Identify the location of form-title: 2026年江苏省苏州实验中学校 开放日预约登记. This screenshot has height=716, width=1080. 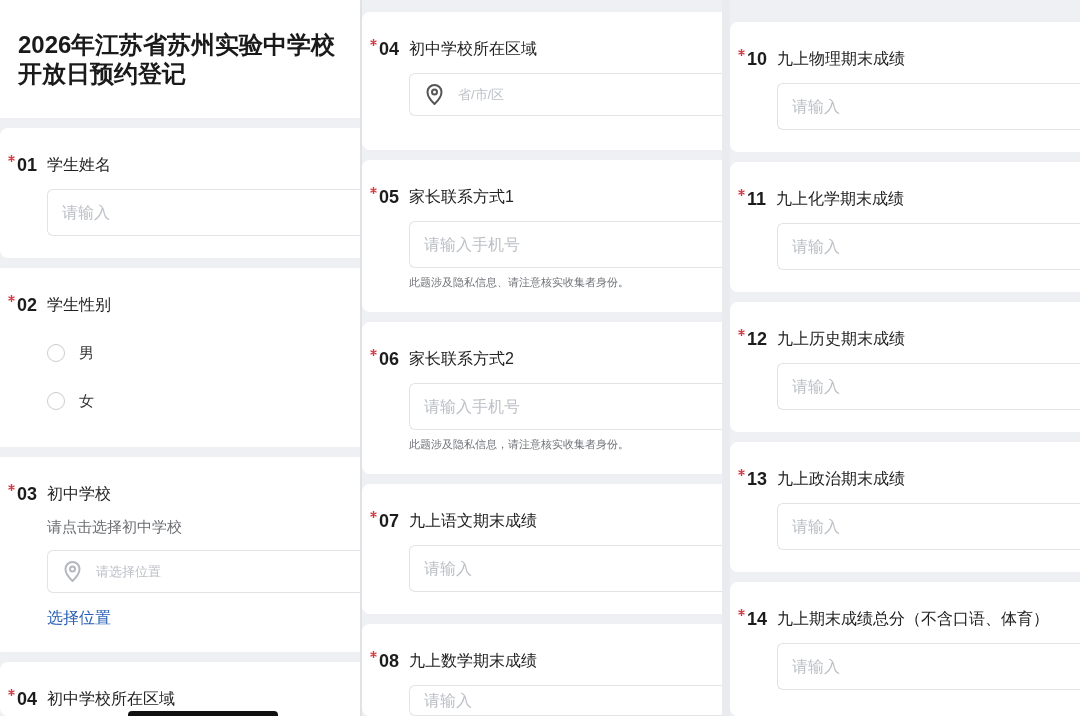
(177, 59).